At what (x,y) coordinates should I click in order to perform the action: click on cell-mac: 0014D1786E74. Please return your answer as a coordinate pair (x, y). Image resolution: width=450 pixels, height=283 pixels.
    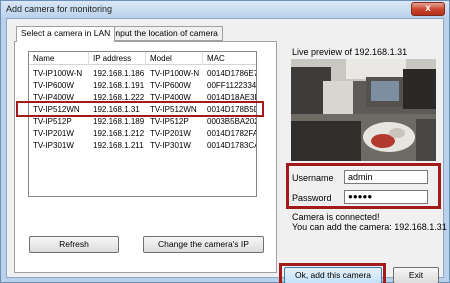
    Looking at the image, I should click on (231, 73).